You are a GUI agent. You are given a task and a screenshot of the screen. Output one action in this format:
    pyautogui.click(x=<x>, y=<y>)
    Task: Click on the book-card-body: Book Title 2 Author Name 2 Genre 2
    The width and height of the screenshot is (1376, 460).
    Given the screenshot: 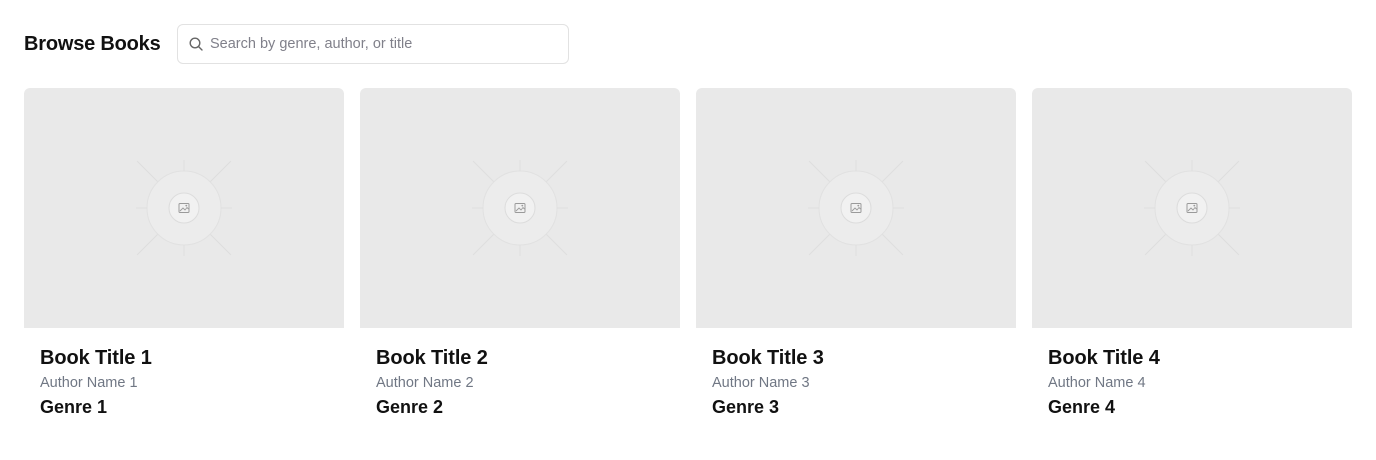 What is the action you would take?
    pyautogui.click(x=520, y=373)
    